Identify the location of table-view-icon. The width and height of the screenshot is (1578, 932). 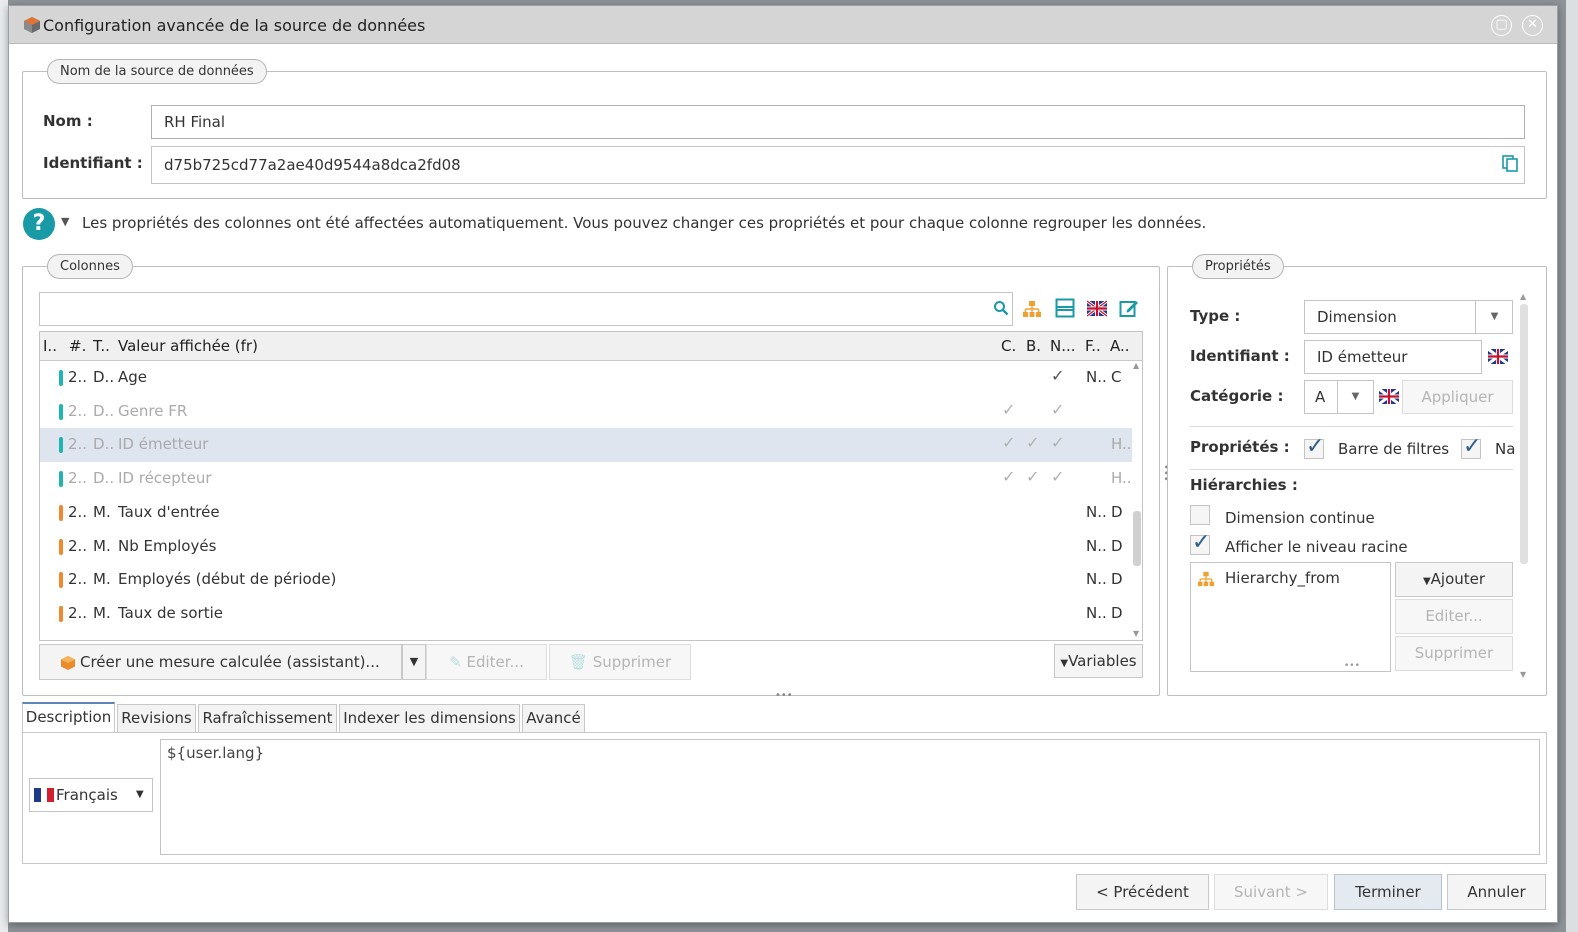
(1065, 308).